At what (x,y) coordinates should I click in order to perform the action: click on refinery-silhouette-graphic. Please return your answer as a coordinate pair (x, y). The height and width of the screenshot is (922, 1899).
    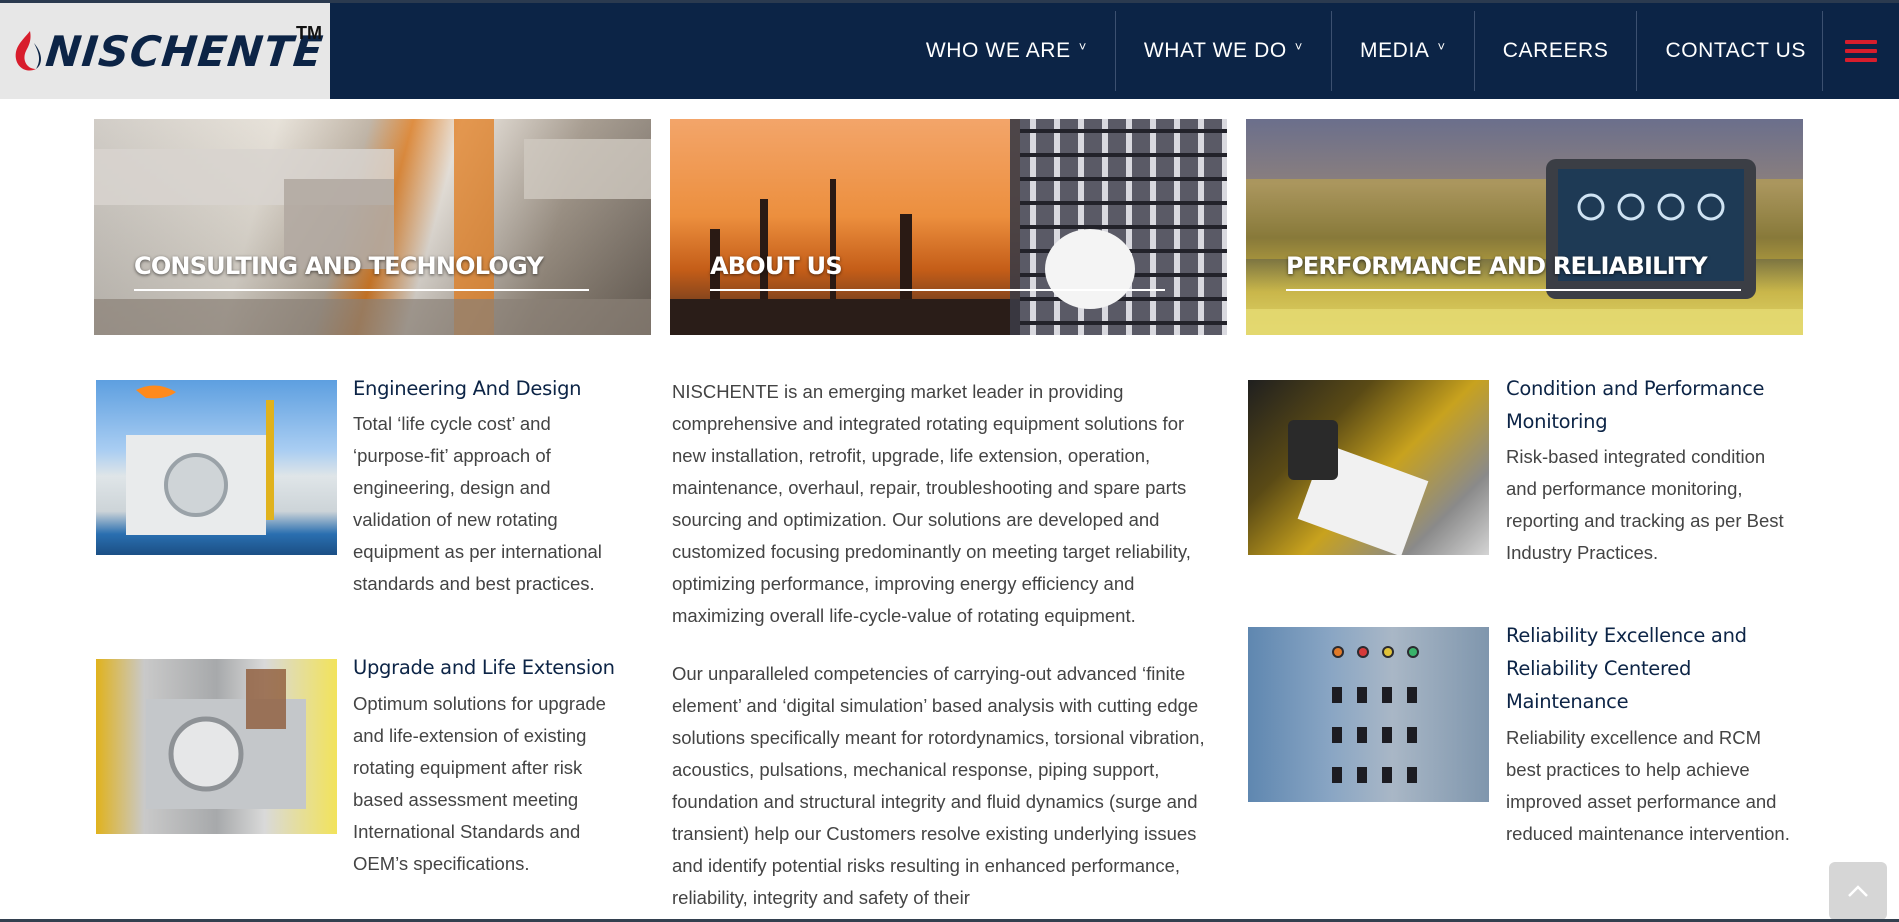
    Looking at the image, I should click on (948, 227).